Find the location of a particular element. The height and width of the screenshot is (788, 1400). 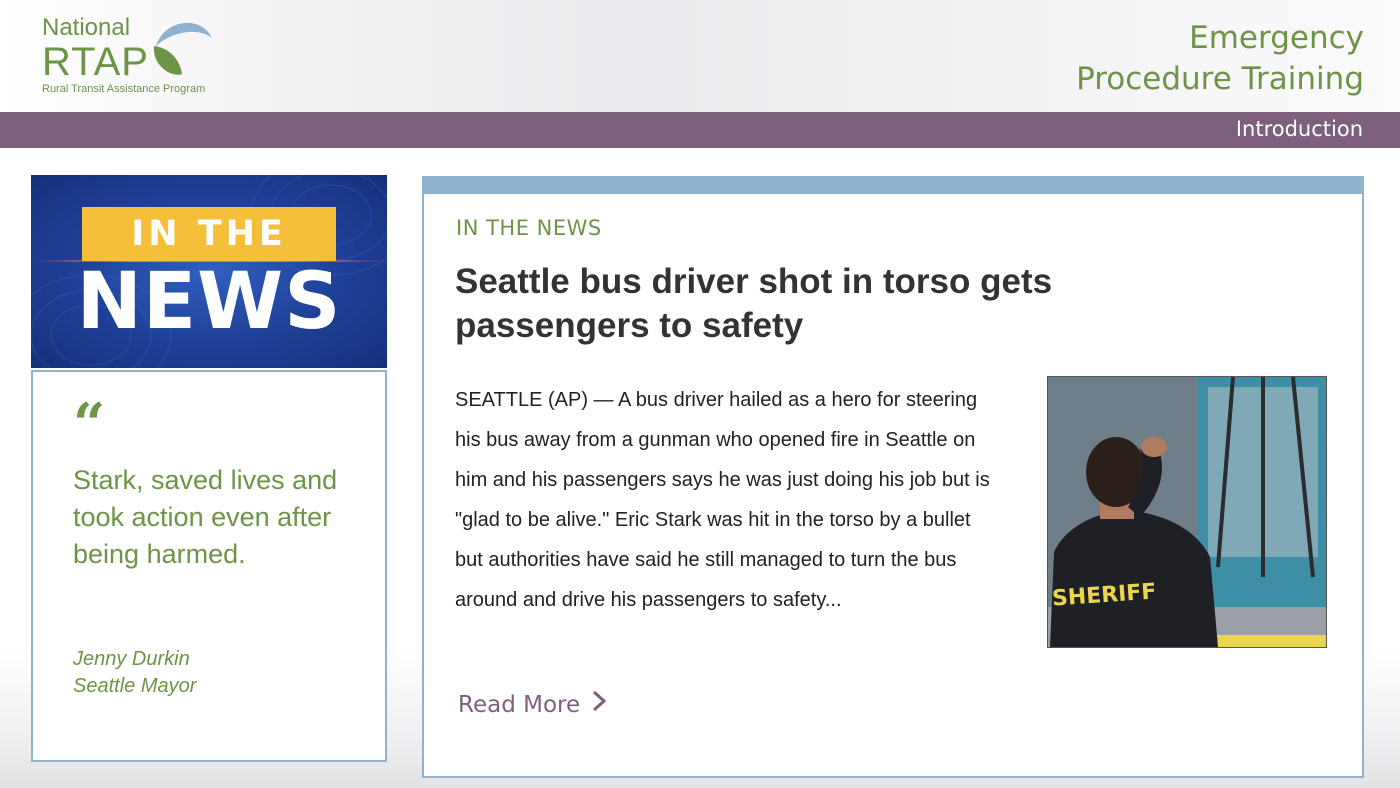

quote-mark-icon: “ is located at coordinates (89, 424).